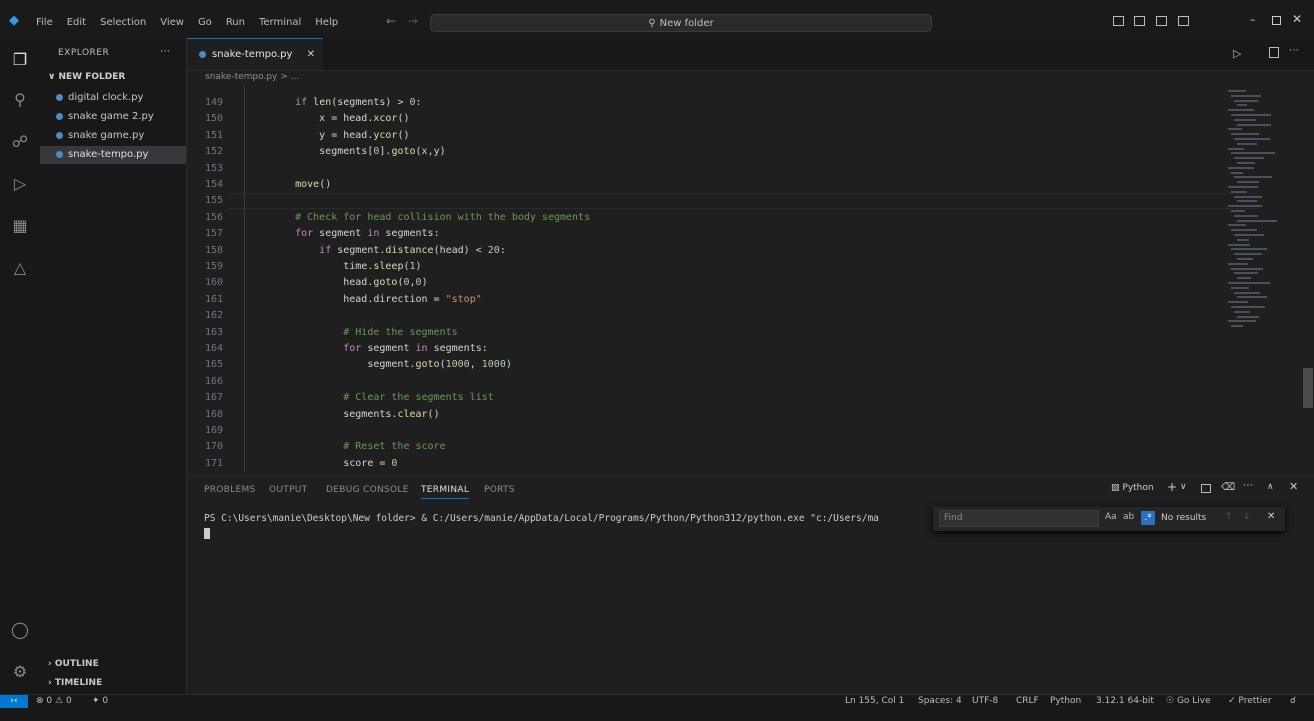  What do you see at coordinates (1172, 487) in the screenshot?
I see `new-terminal-icon: +` at bounding box center [1172, 487].